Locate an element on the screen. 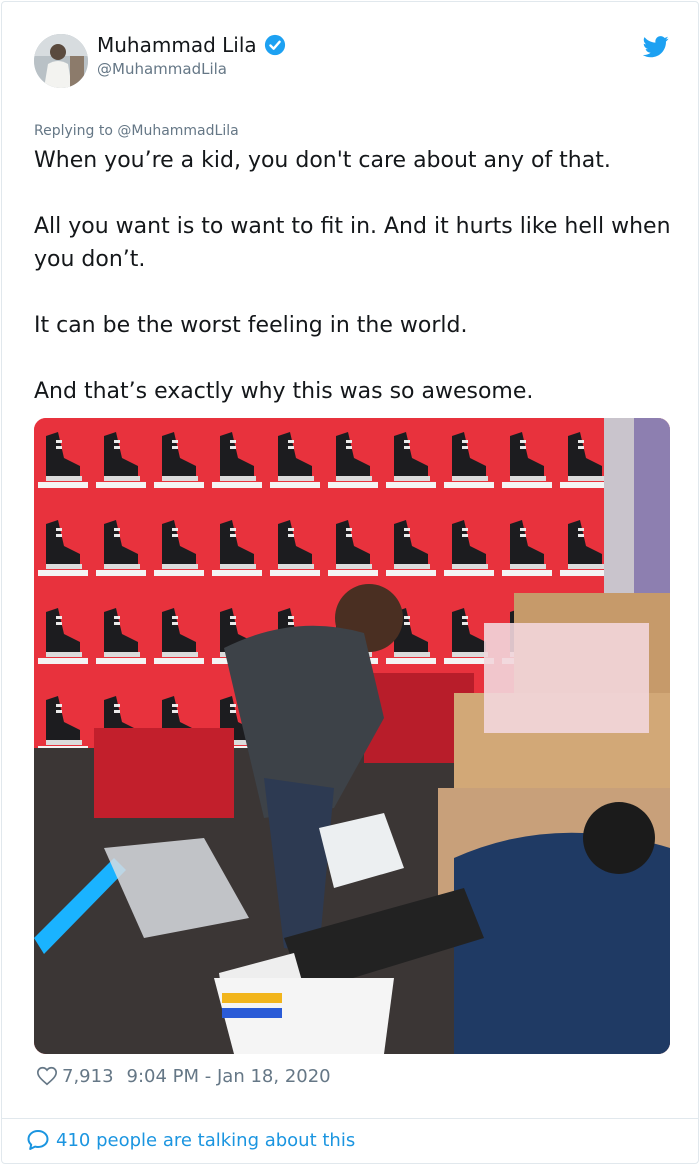  divider is located at coordinates (350, 1118).